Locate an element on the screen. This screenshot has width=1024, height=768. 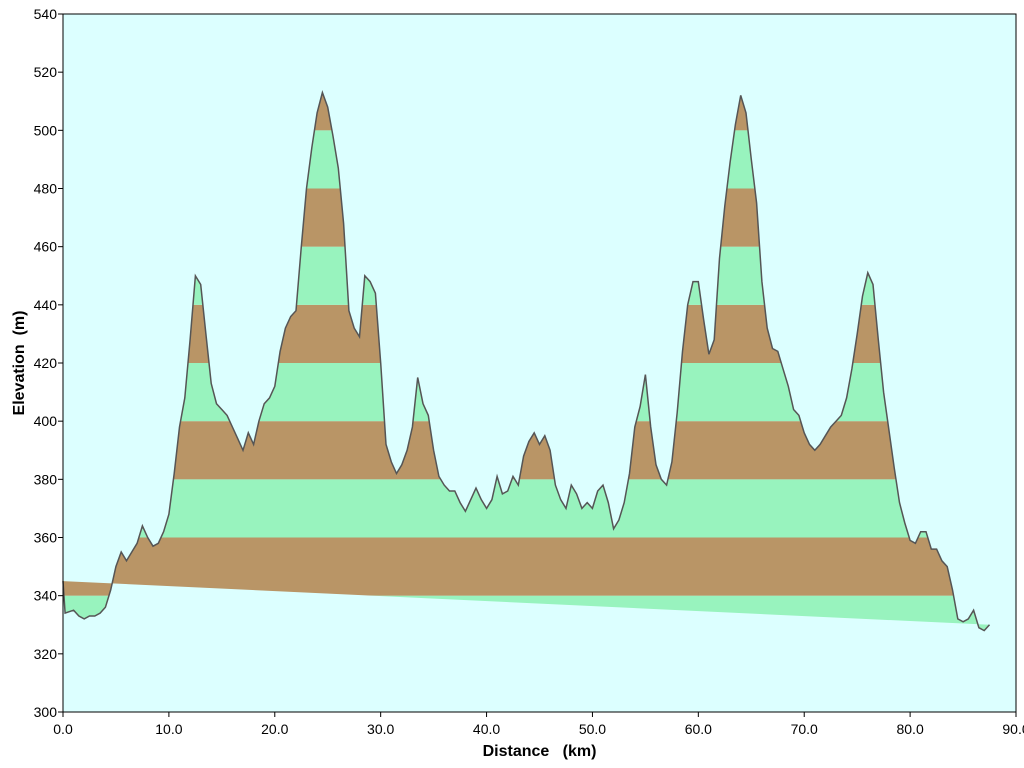
y-axis-ticks: 300 320 340 360 380 400 420 440 460 480 500 520 540 is located at coordinates (48, 363).